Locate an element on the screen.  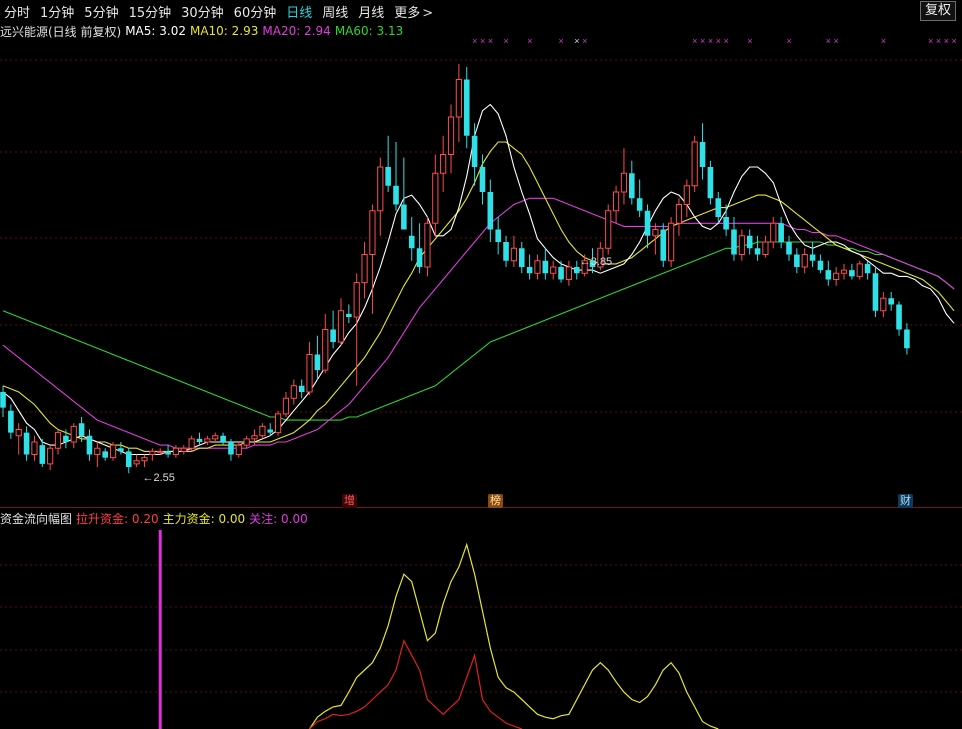
lift-fund-line is located at coordinates (416, 683).